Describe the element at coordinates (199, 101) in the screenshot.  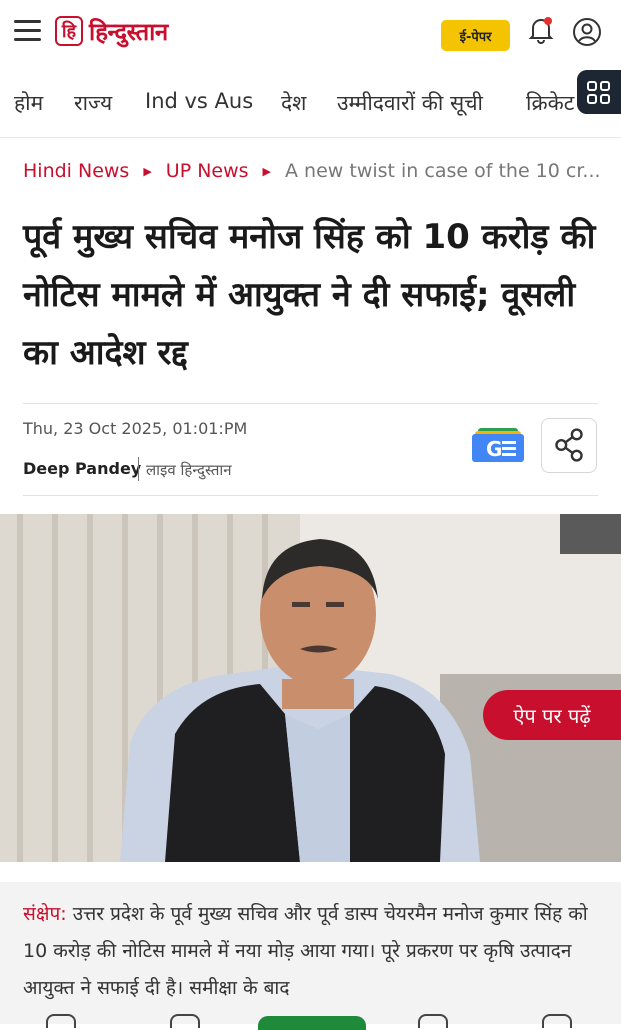
I see `nav-item-ind-vs-aus: Ind vs Aus` at that location.